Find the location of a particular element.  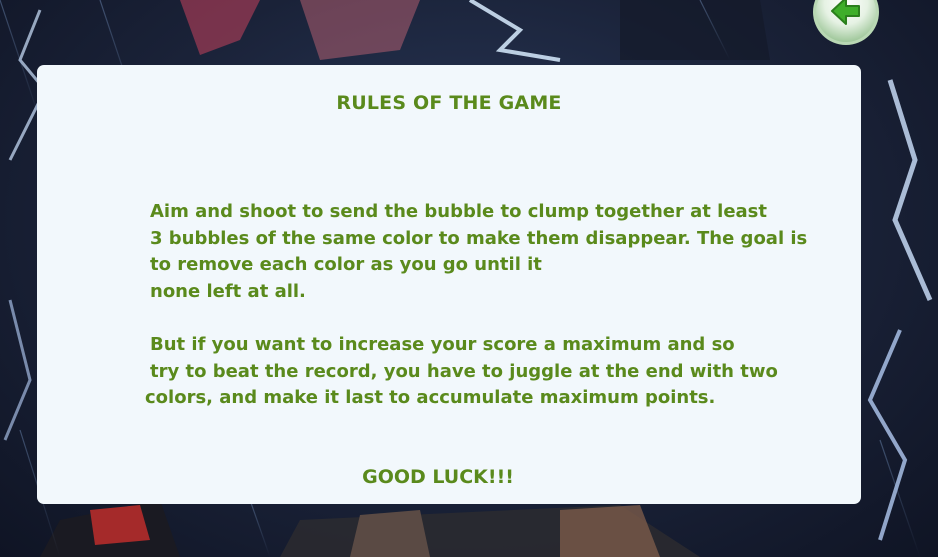

back-button is located at coordinates (846, 23).